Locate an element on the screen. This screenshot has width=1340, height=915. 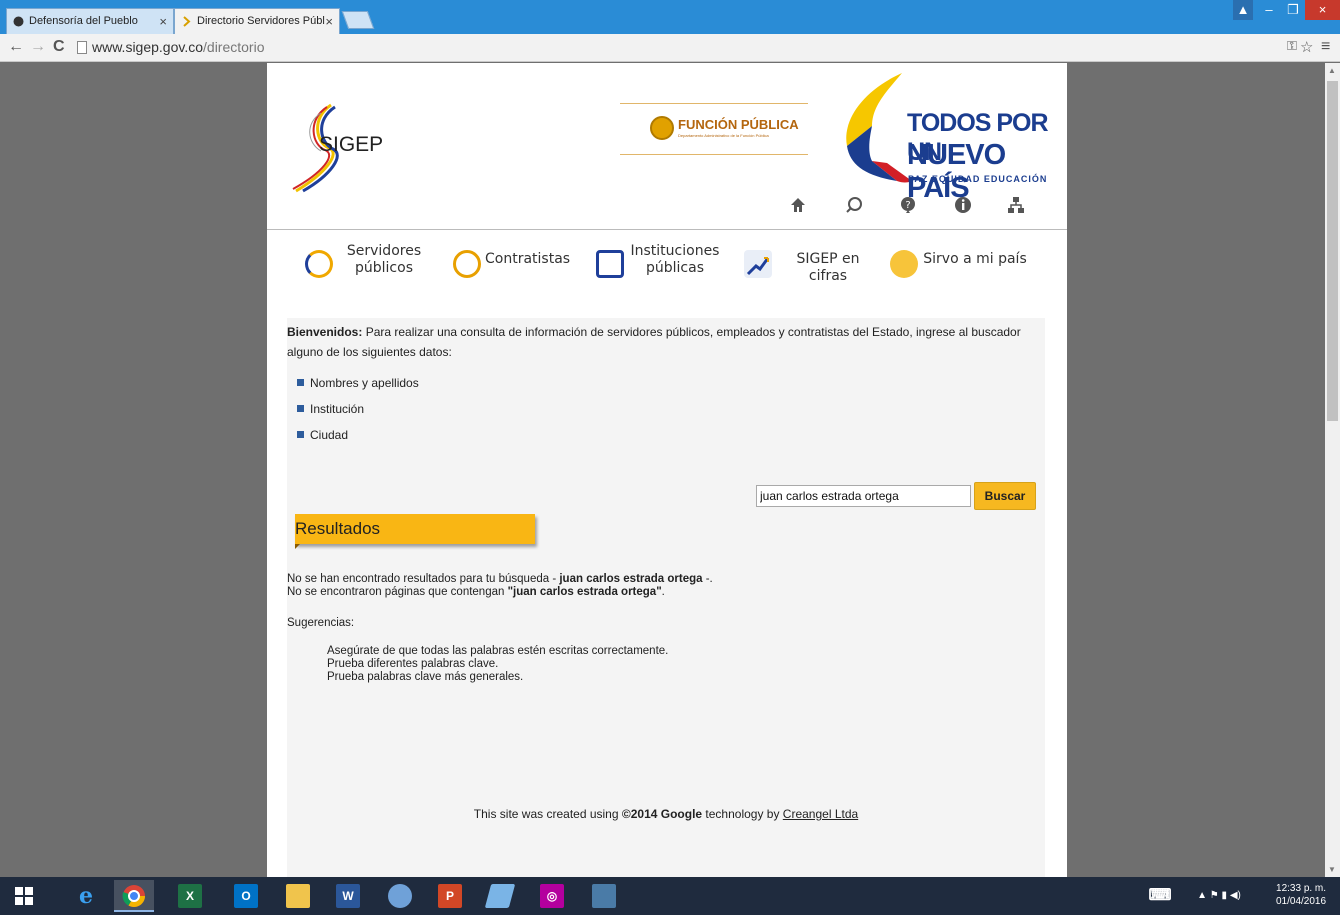
key-icon: ⚿ is located at coordinates (1292, 46).